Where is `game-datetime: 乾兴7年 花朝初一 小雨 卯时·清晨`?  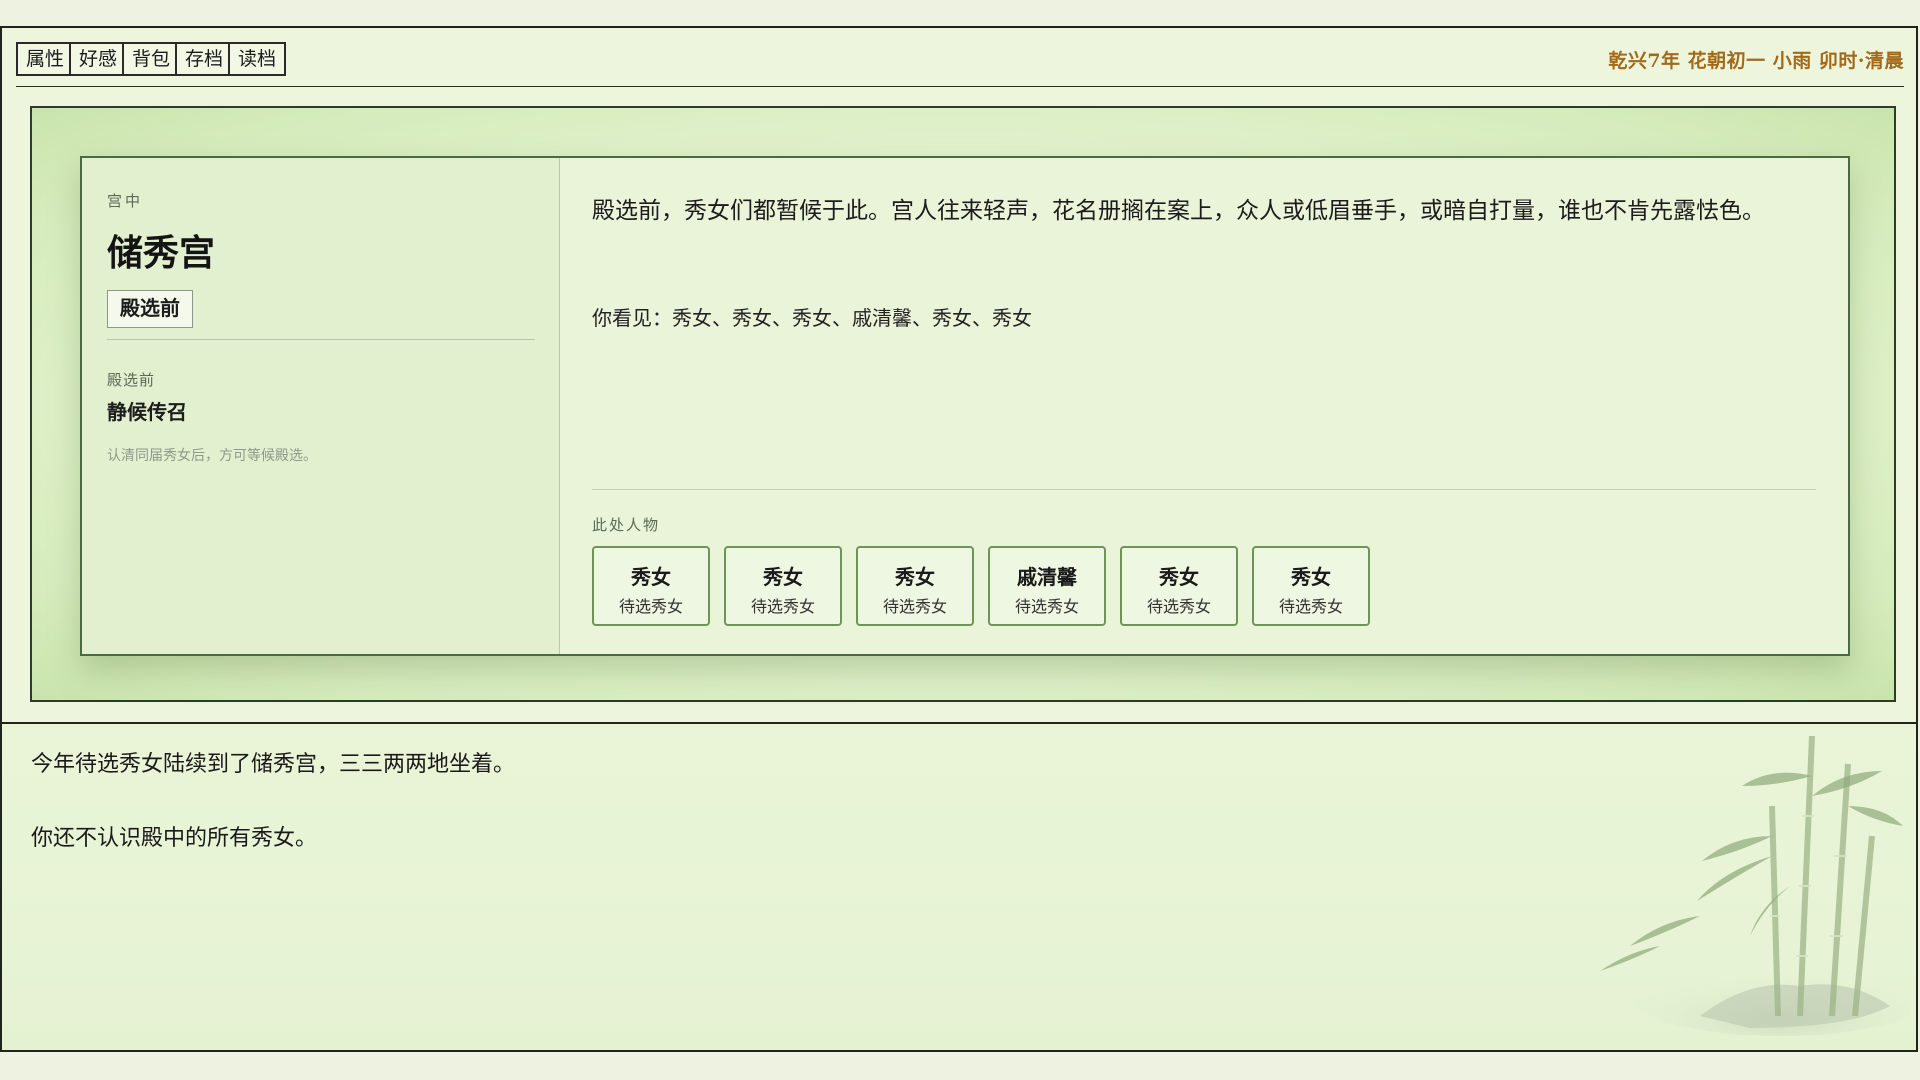
game-datetime: 乾兴7年 花朝初一 小雨 卯时·清晨 is located at coordinates (1756, 61).